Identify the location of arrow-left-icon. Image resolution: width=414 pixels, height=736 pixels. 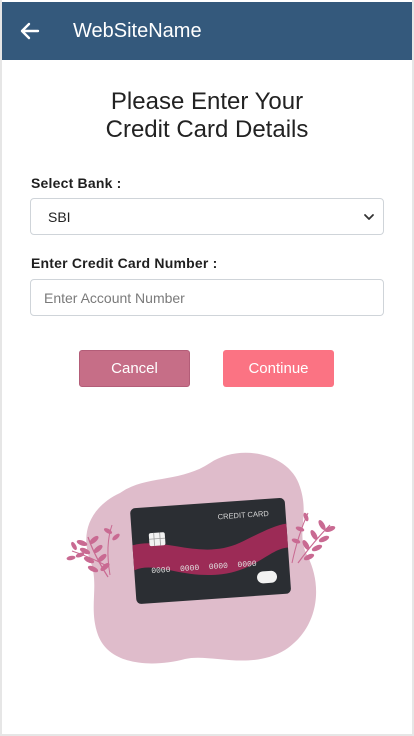
(30, 31).